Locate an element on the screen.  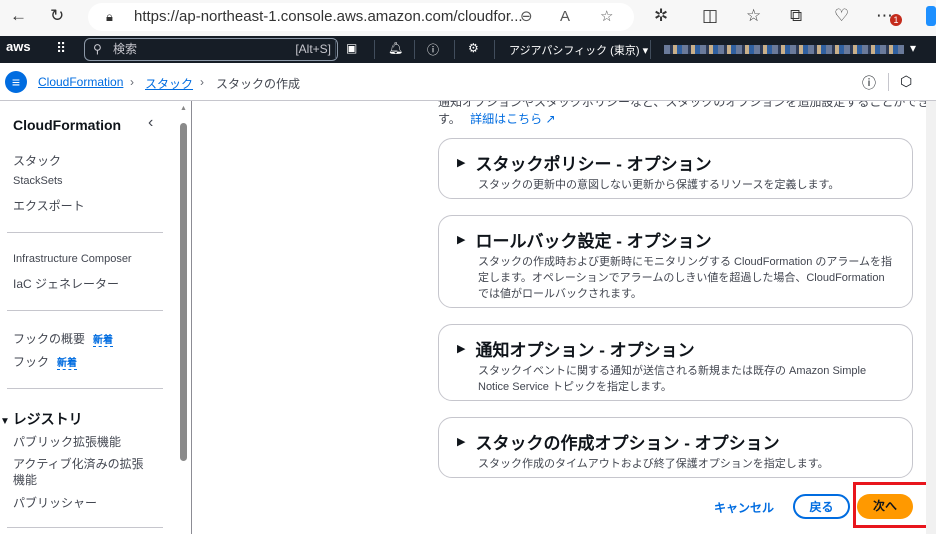
collapse-sidebar-icon: ‹ is located at coordinates (150, 123).